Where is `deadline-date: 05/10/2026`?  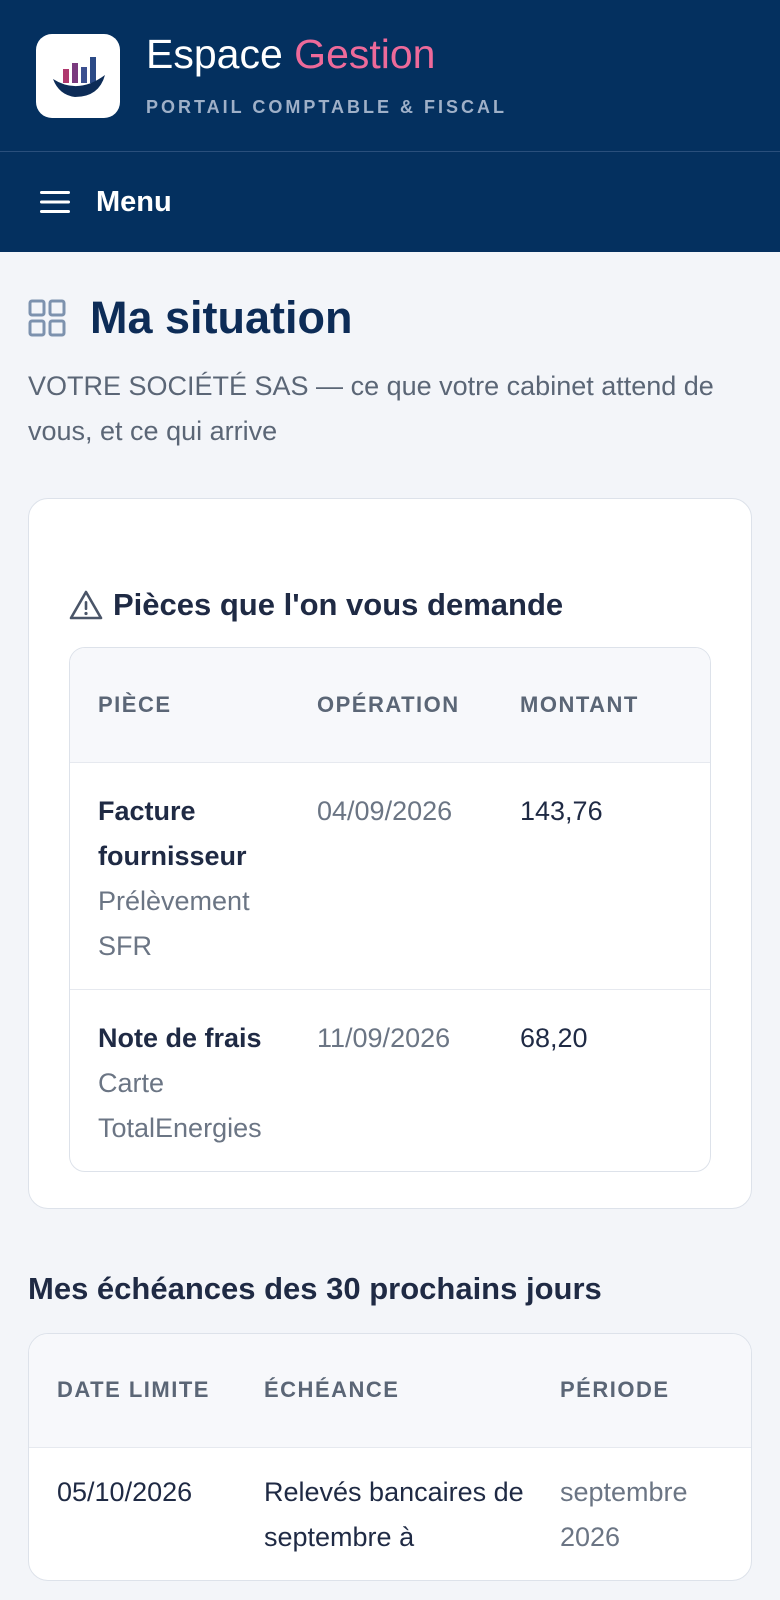 deadline-date: 05/10/2026 is located at coordinates (132, 1513).